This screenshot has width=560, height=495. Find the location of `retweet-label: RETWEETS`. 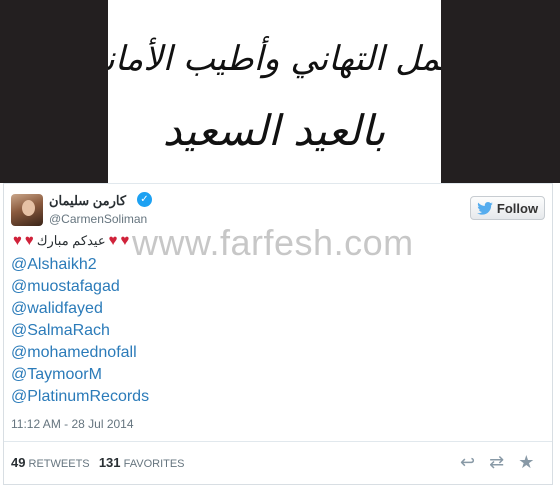

retweet-label: RETWEETS is located at coordinates (59, 464).